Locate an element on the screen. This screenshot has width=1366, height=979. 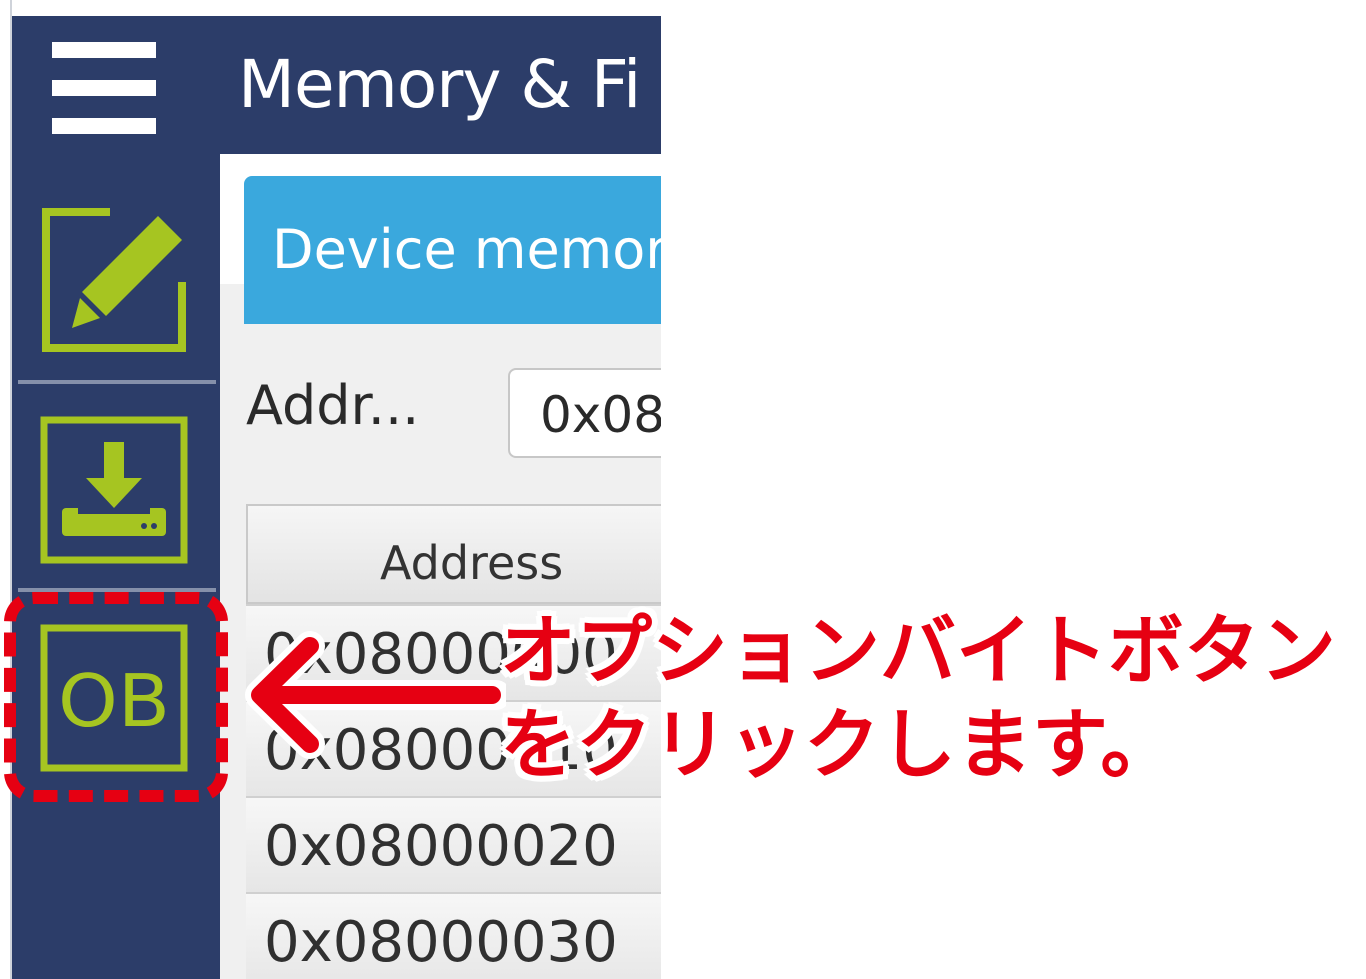
row-address: 0x08000020 is located at coordinates (441, 846).